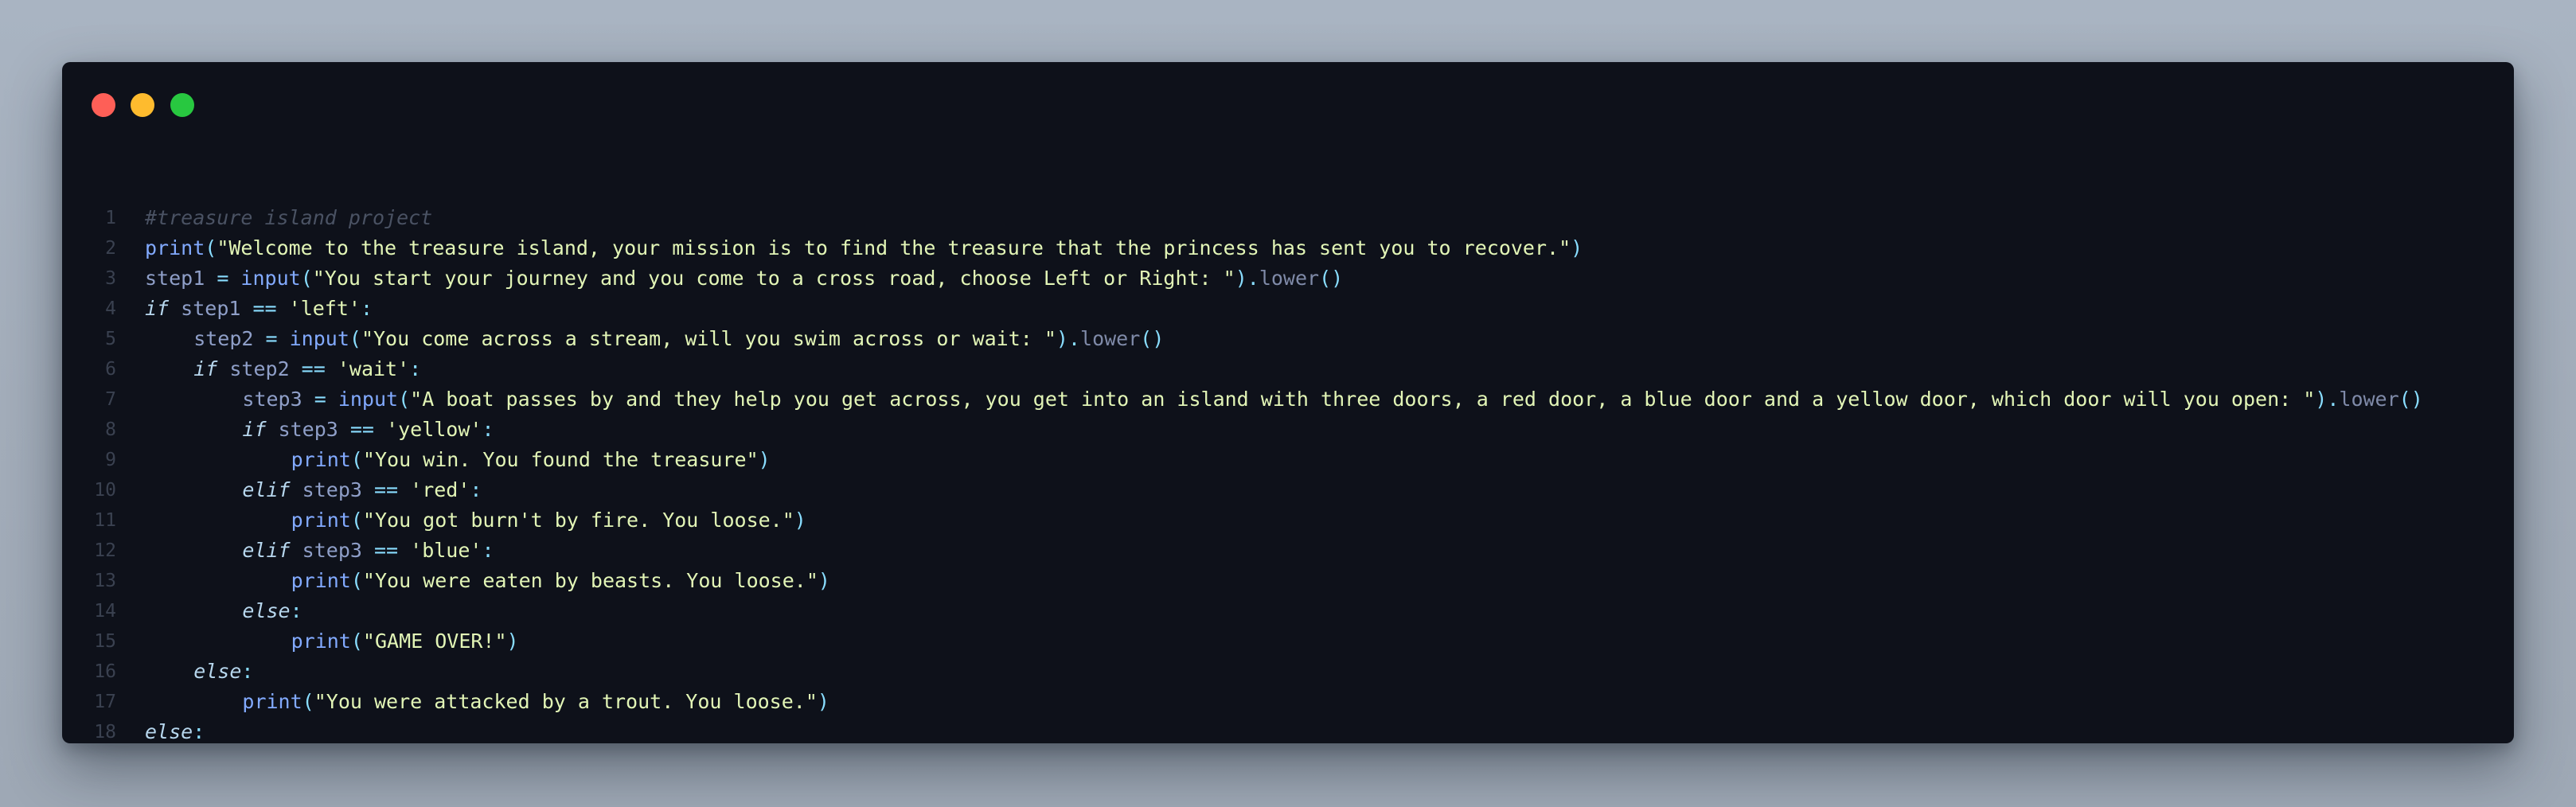  I want to click on close-window-icon, so click(103, 105).